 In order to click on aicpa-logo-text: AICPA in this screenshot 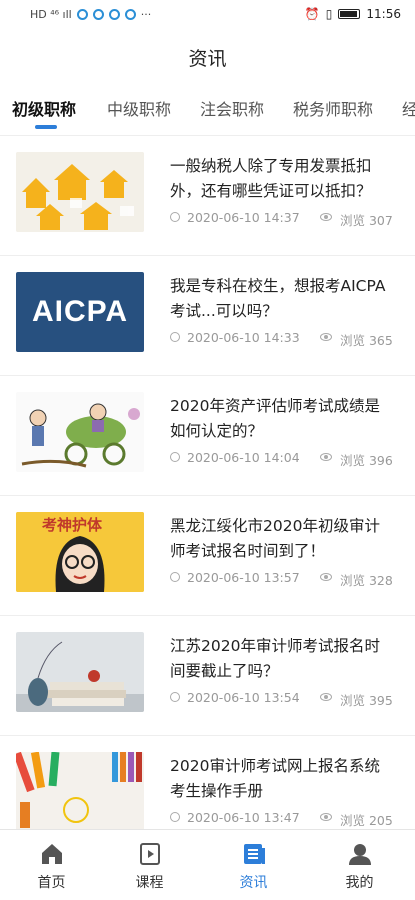, I will do `click(80, 311)`.